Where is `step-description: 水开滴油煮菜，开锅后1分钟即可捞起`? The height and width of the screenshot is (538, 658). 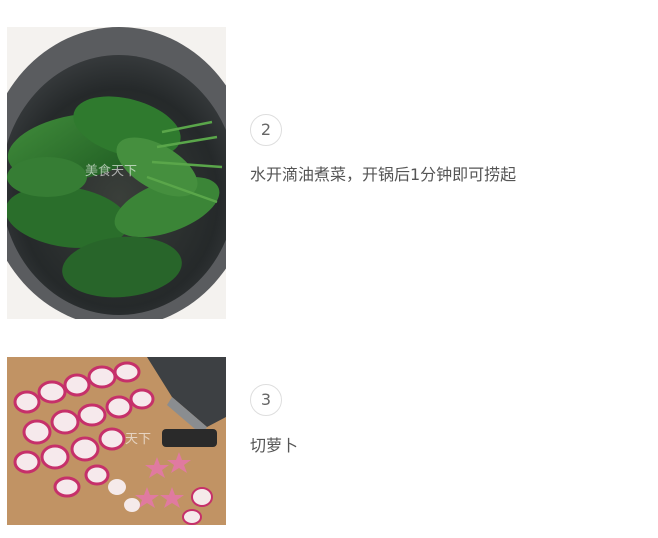 step-description: 水开滴油煮菜，开锅后1分钟即可捞起 is located at coordinates (383, 174).